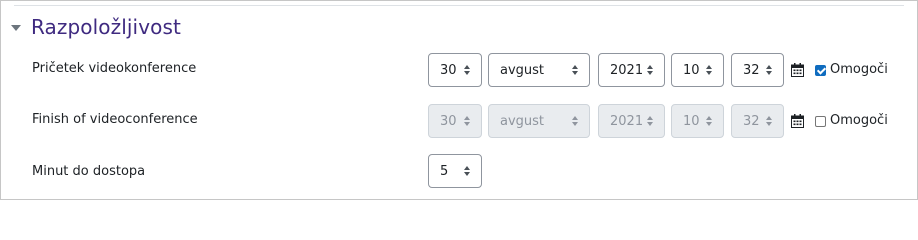  I want to click on access-minutes-label: Minut do dostopa, so click(89, 171).